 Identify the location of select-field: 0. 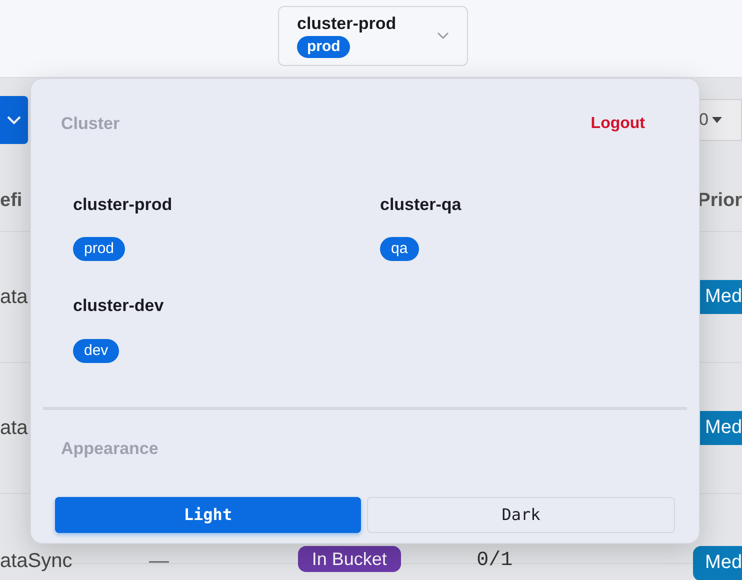
(720, 120).